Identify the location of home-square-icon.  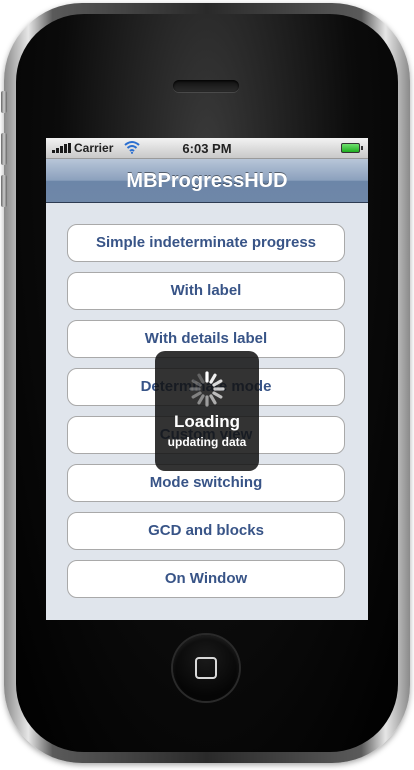
(206, 668).